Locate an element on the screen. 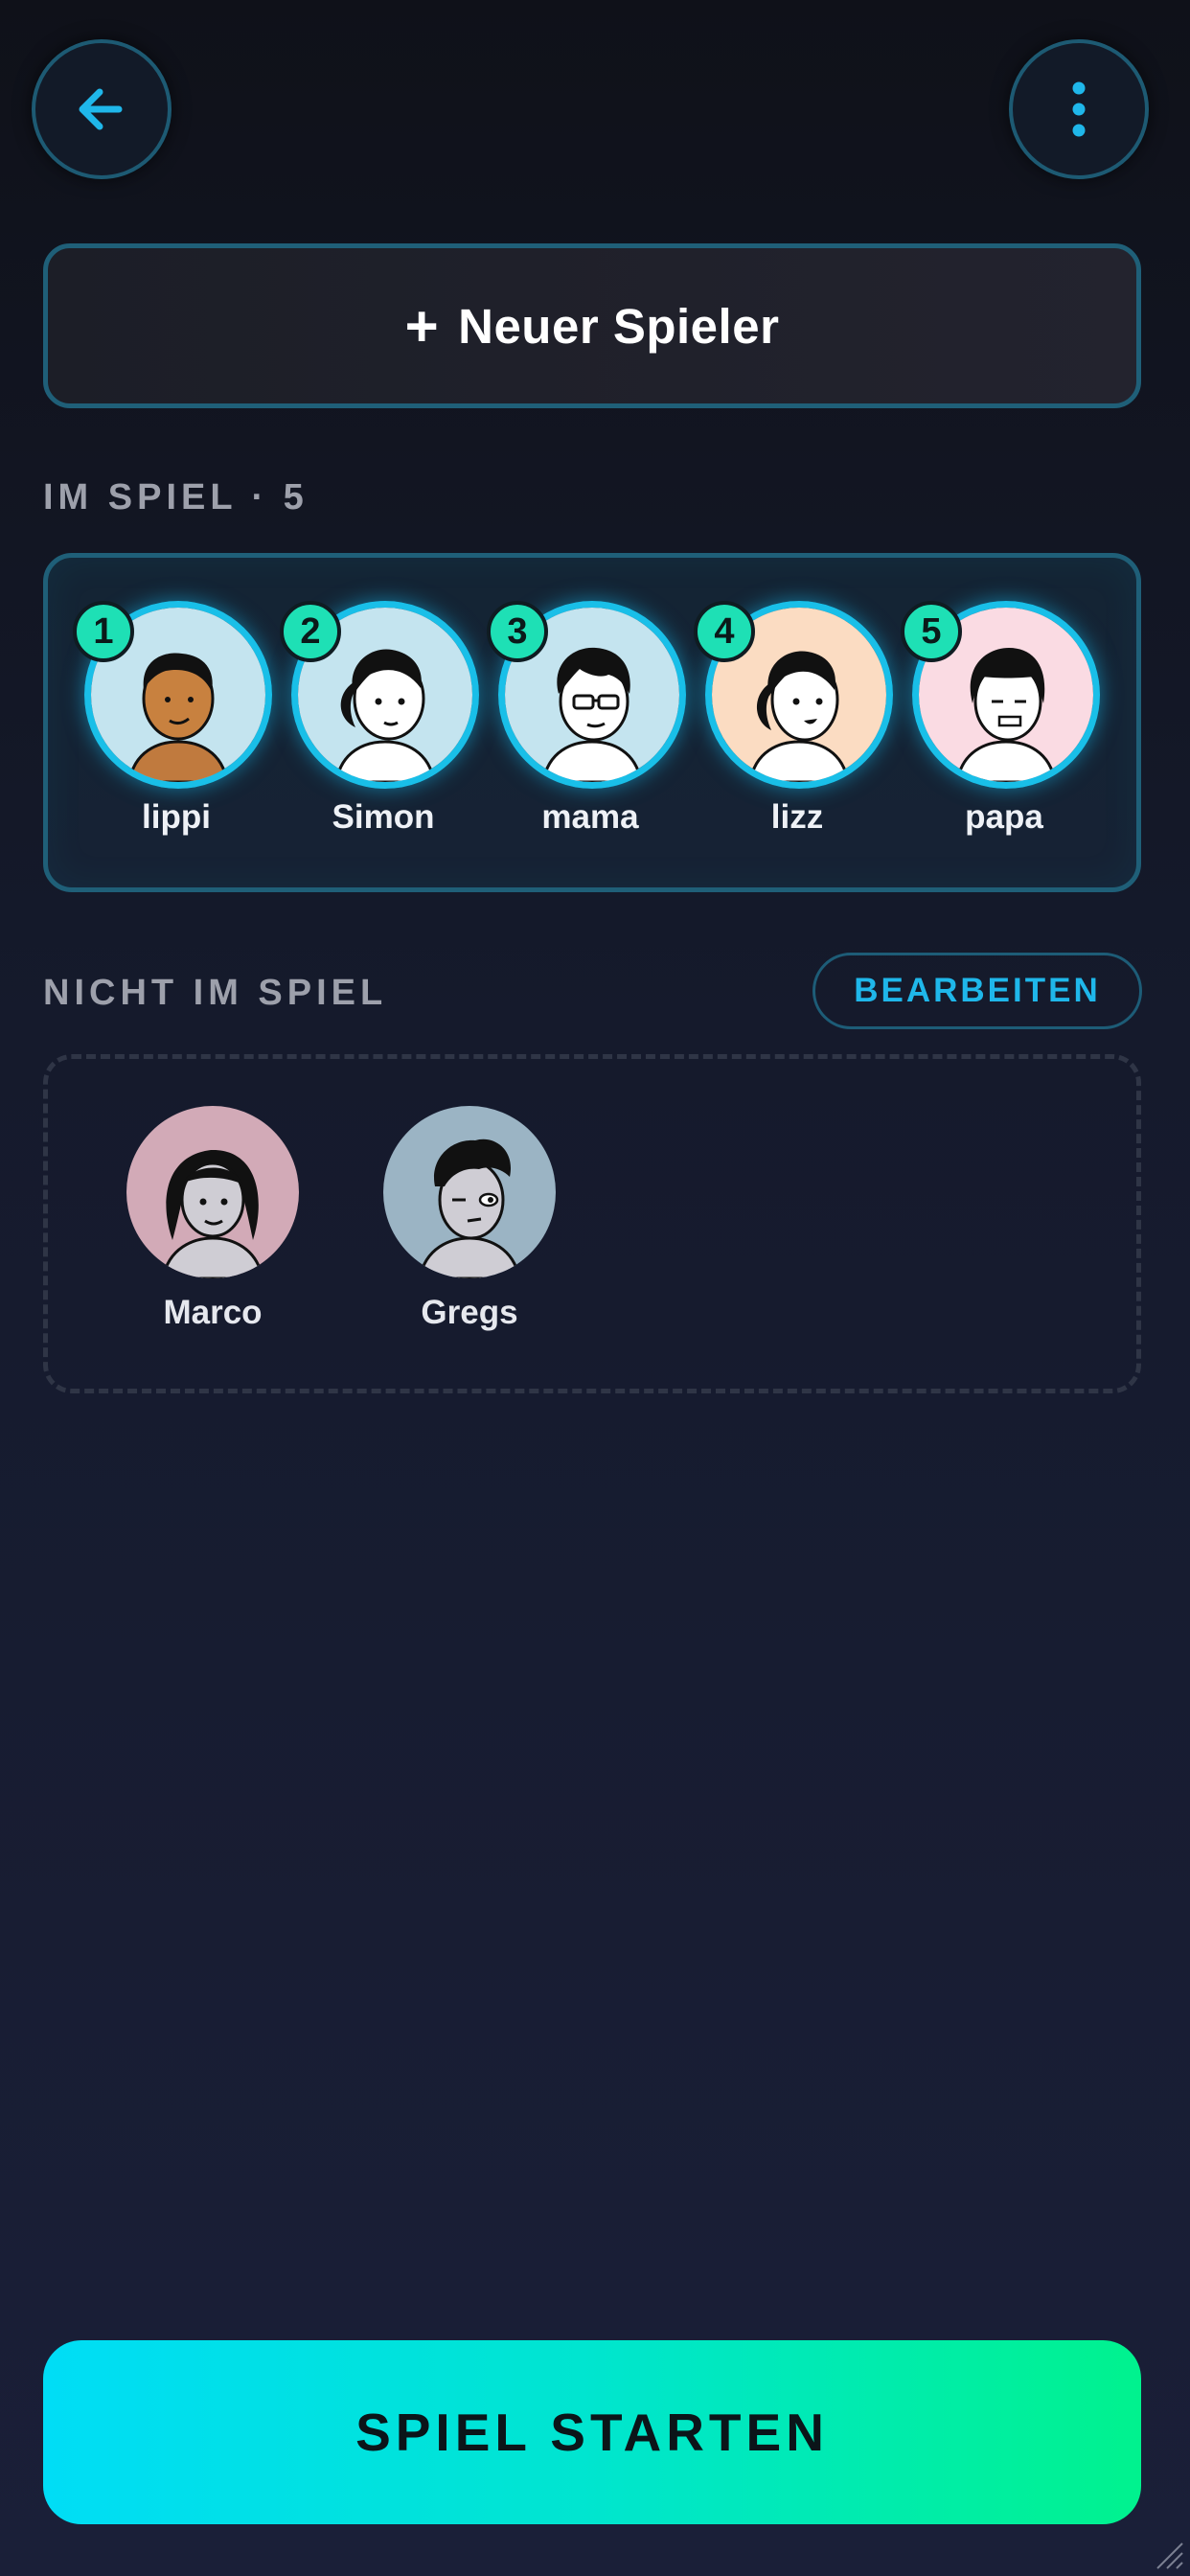 Image resolution: width=1190 pixels, height=2576 pixels. player-name: Marco is located at coordinates (213, 1312).